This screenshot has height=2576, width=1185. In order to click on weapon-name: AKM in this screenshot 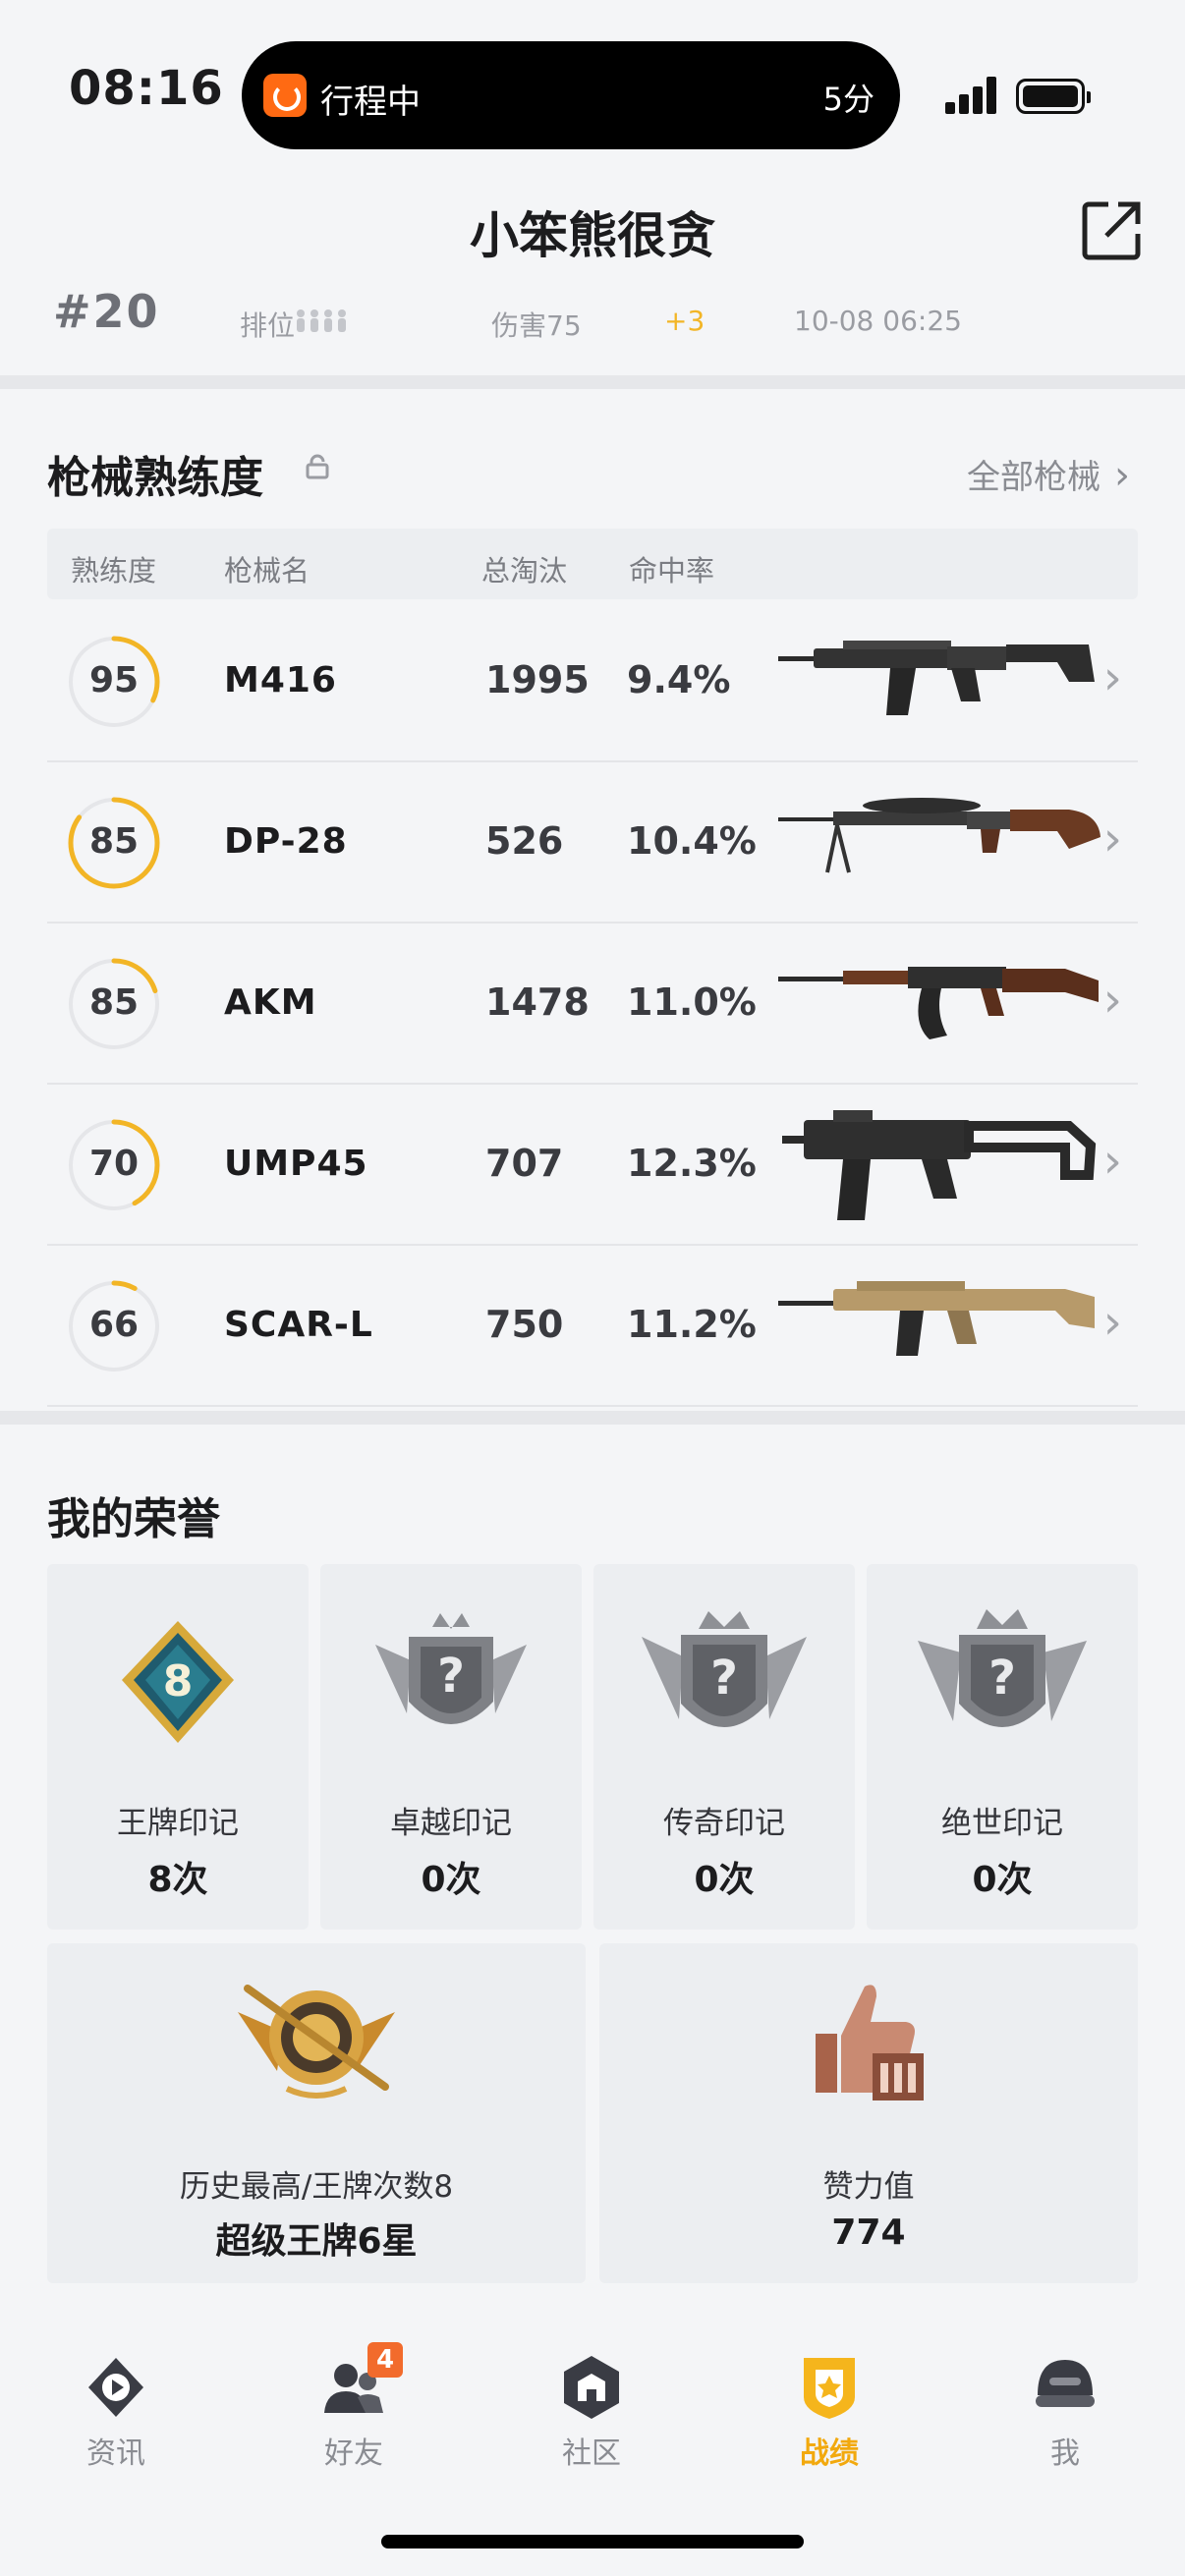, I will do `click(271, 1002)`.